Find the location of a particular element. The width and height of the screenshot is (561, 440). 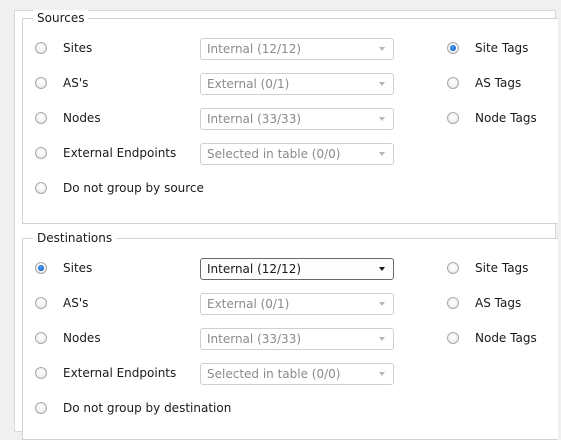

destinations-node-tags-label: Node Tags is located at coordinates (506, 338).